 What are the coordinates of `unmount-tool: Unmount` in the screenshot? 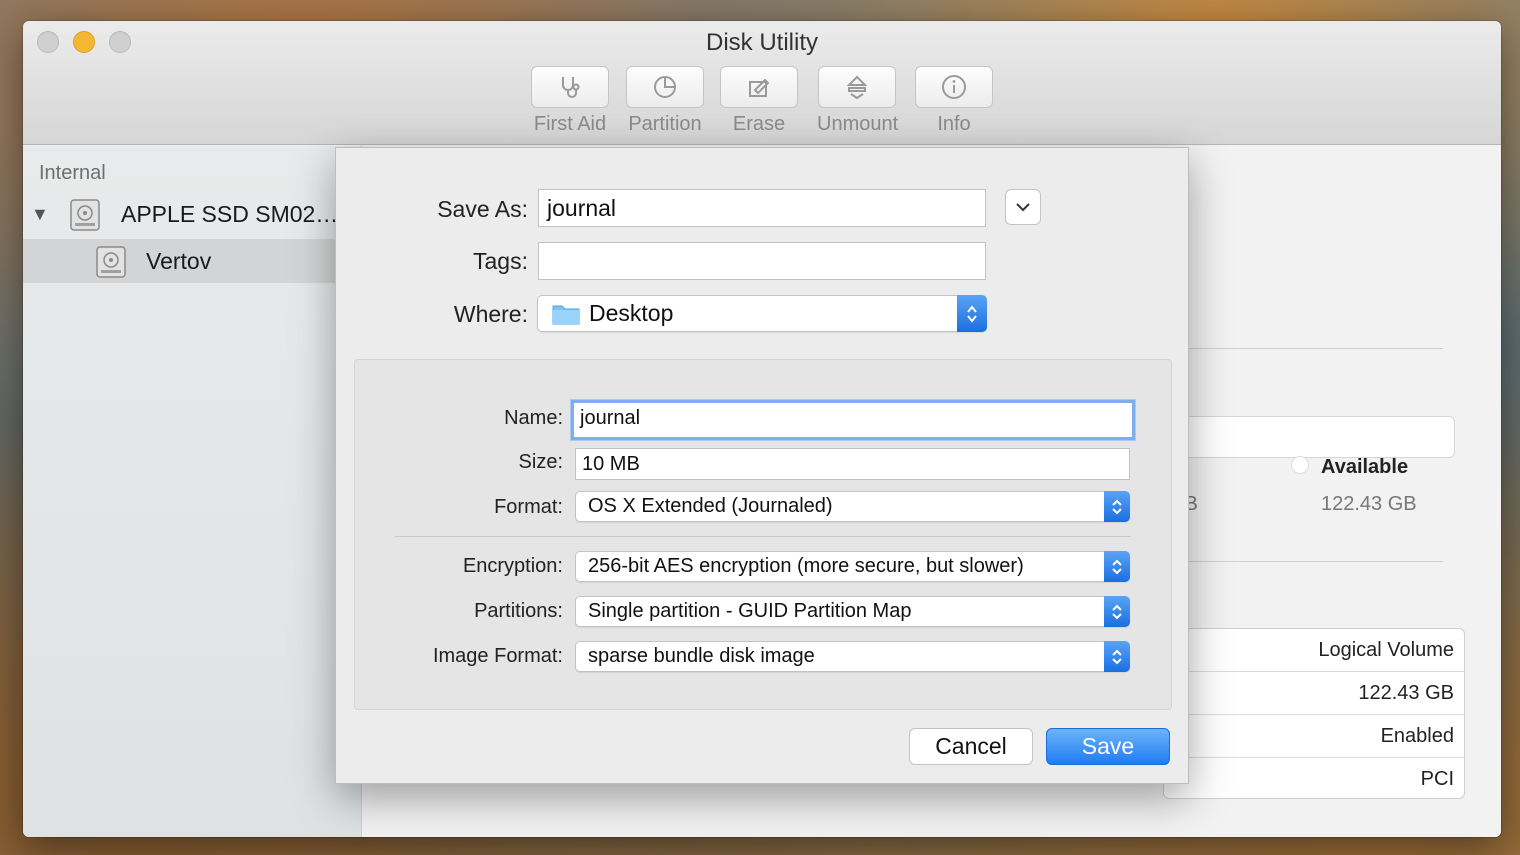 It's located at (858, 101).